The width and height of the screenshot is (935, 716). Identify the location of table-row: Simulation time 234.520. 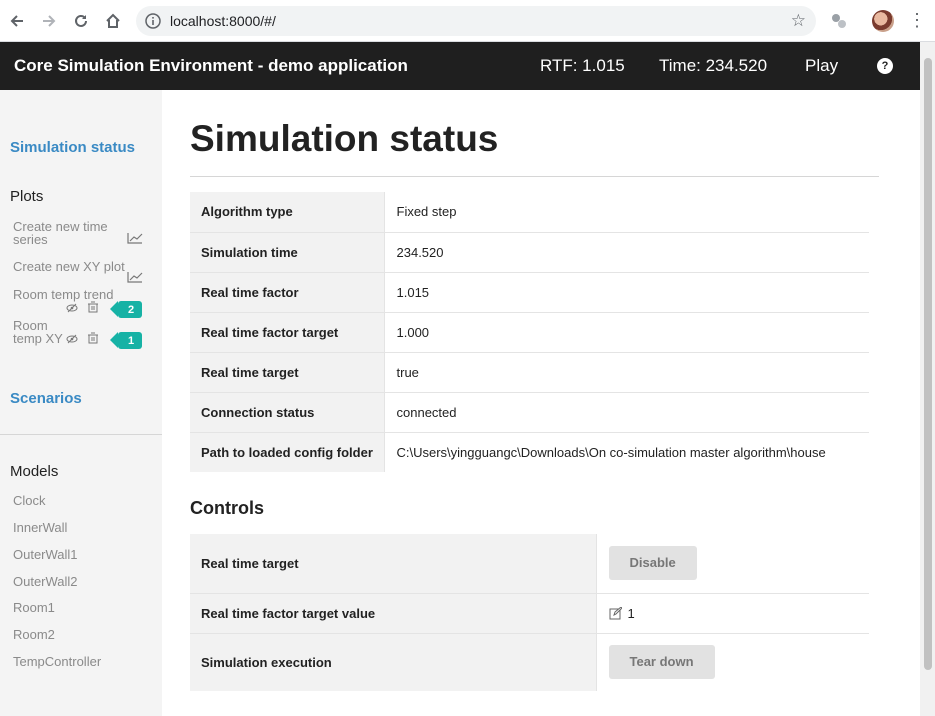
(529, 252).